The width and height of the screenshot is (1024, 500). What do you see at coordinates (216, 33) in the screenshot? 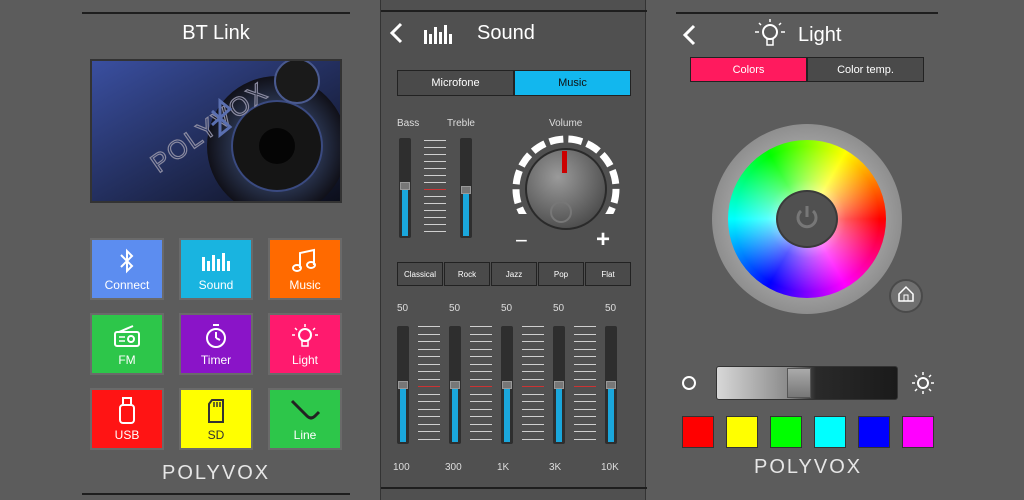
I see `page-title: BT Link` at bounding box center [216, 33].